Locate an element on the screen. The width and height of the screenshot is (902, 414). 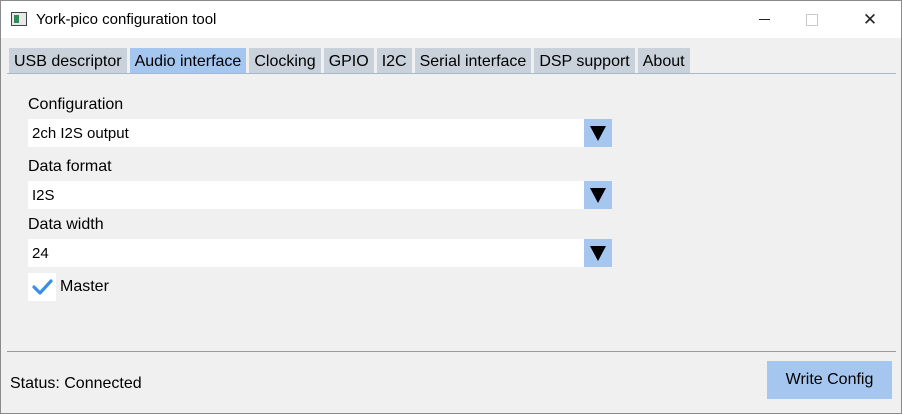
tab-clocking: Clocking is located at coordinates (285, 60).